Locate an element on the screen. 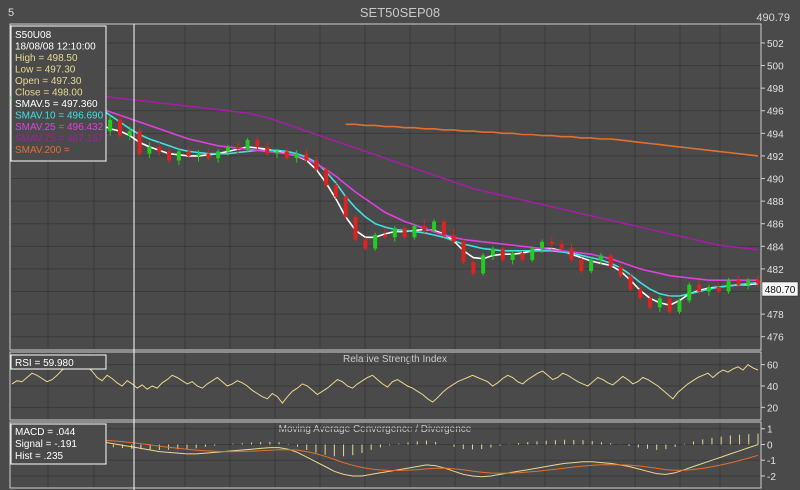  macd-info-line-1: MACD = .044 is located at coordinates (45, 432).